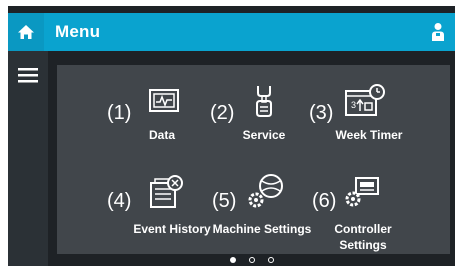  Describe the element at coordinates (257, 209) in the screenshot. I see `menu-item-machine-settings: (5) Machine Settings` at that location.